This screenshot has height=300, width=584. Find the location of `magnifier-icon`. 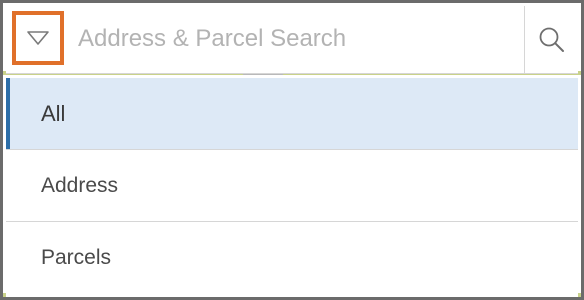

magnifier-icon is located at coordinates (551, 39).